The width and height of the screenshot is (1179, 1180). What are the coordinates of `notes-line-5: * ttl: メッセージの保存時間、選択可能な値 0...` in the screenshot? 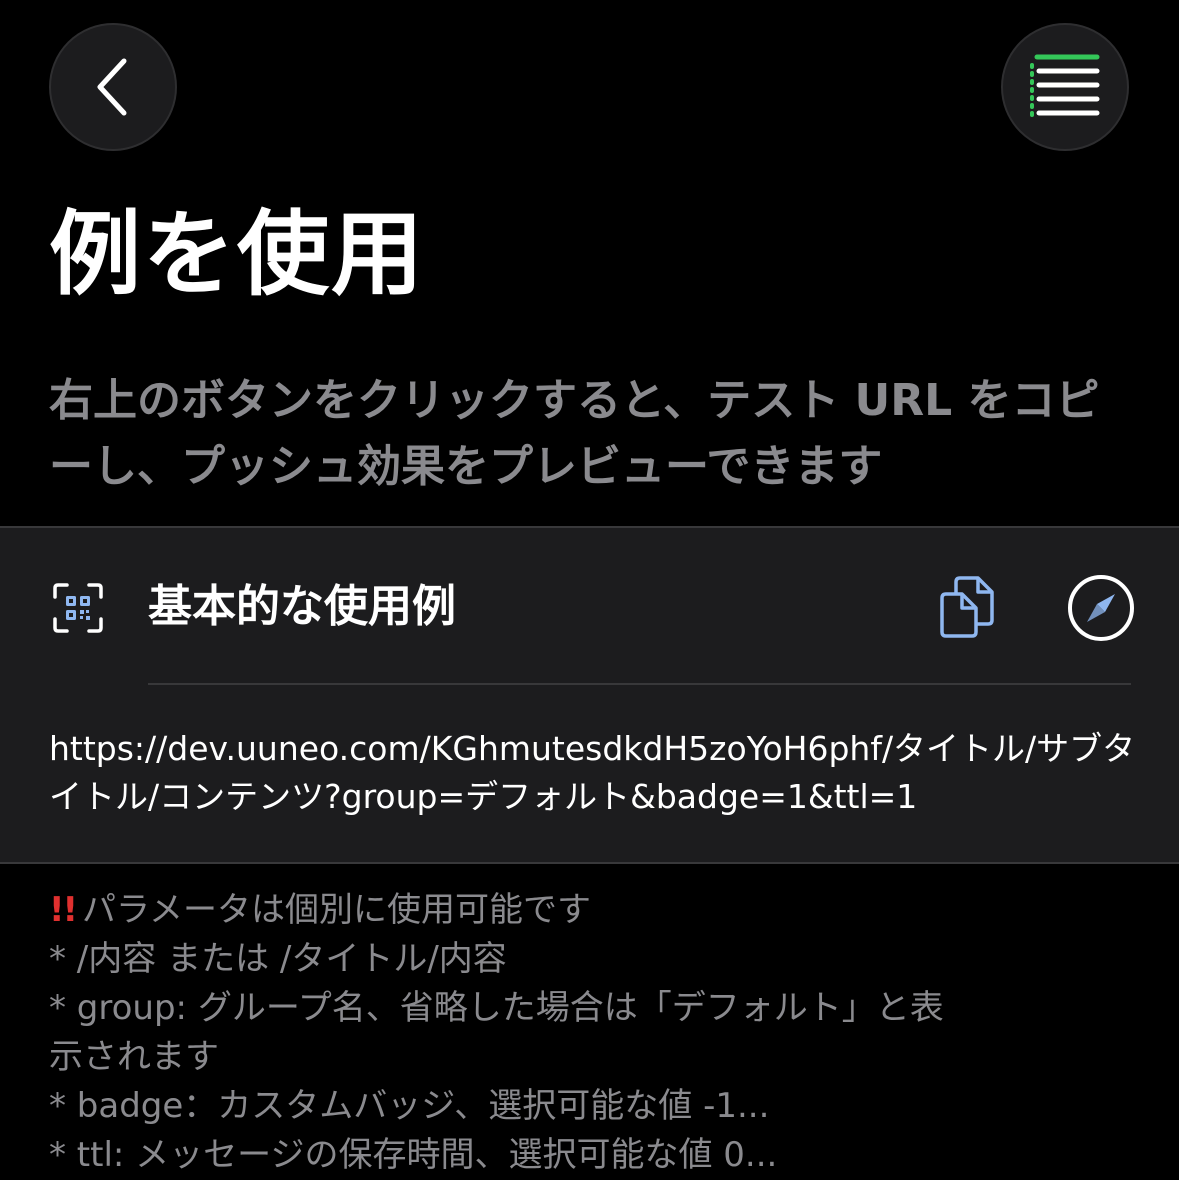 It's located at (413, 1155).